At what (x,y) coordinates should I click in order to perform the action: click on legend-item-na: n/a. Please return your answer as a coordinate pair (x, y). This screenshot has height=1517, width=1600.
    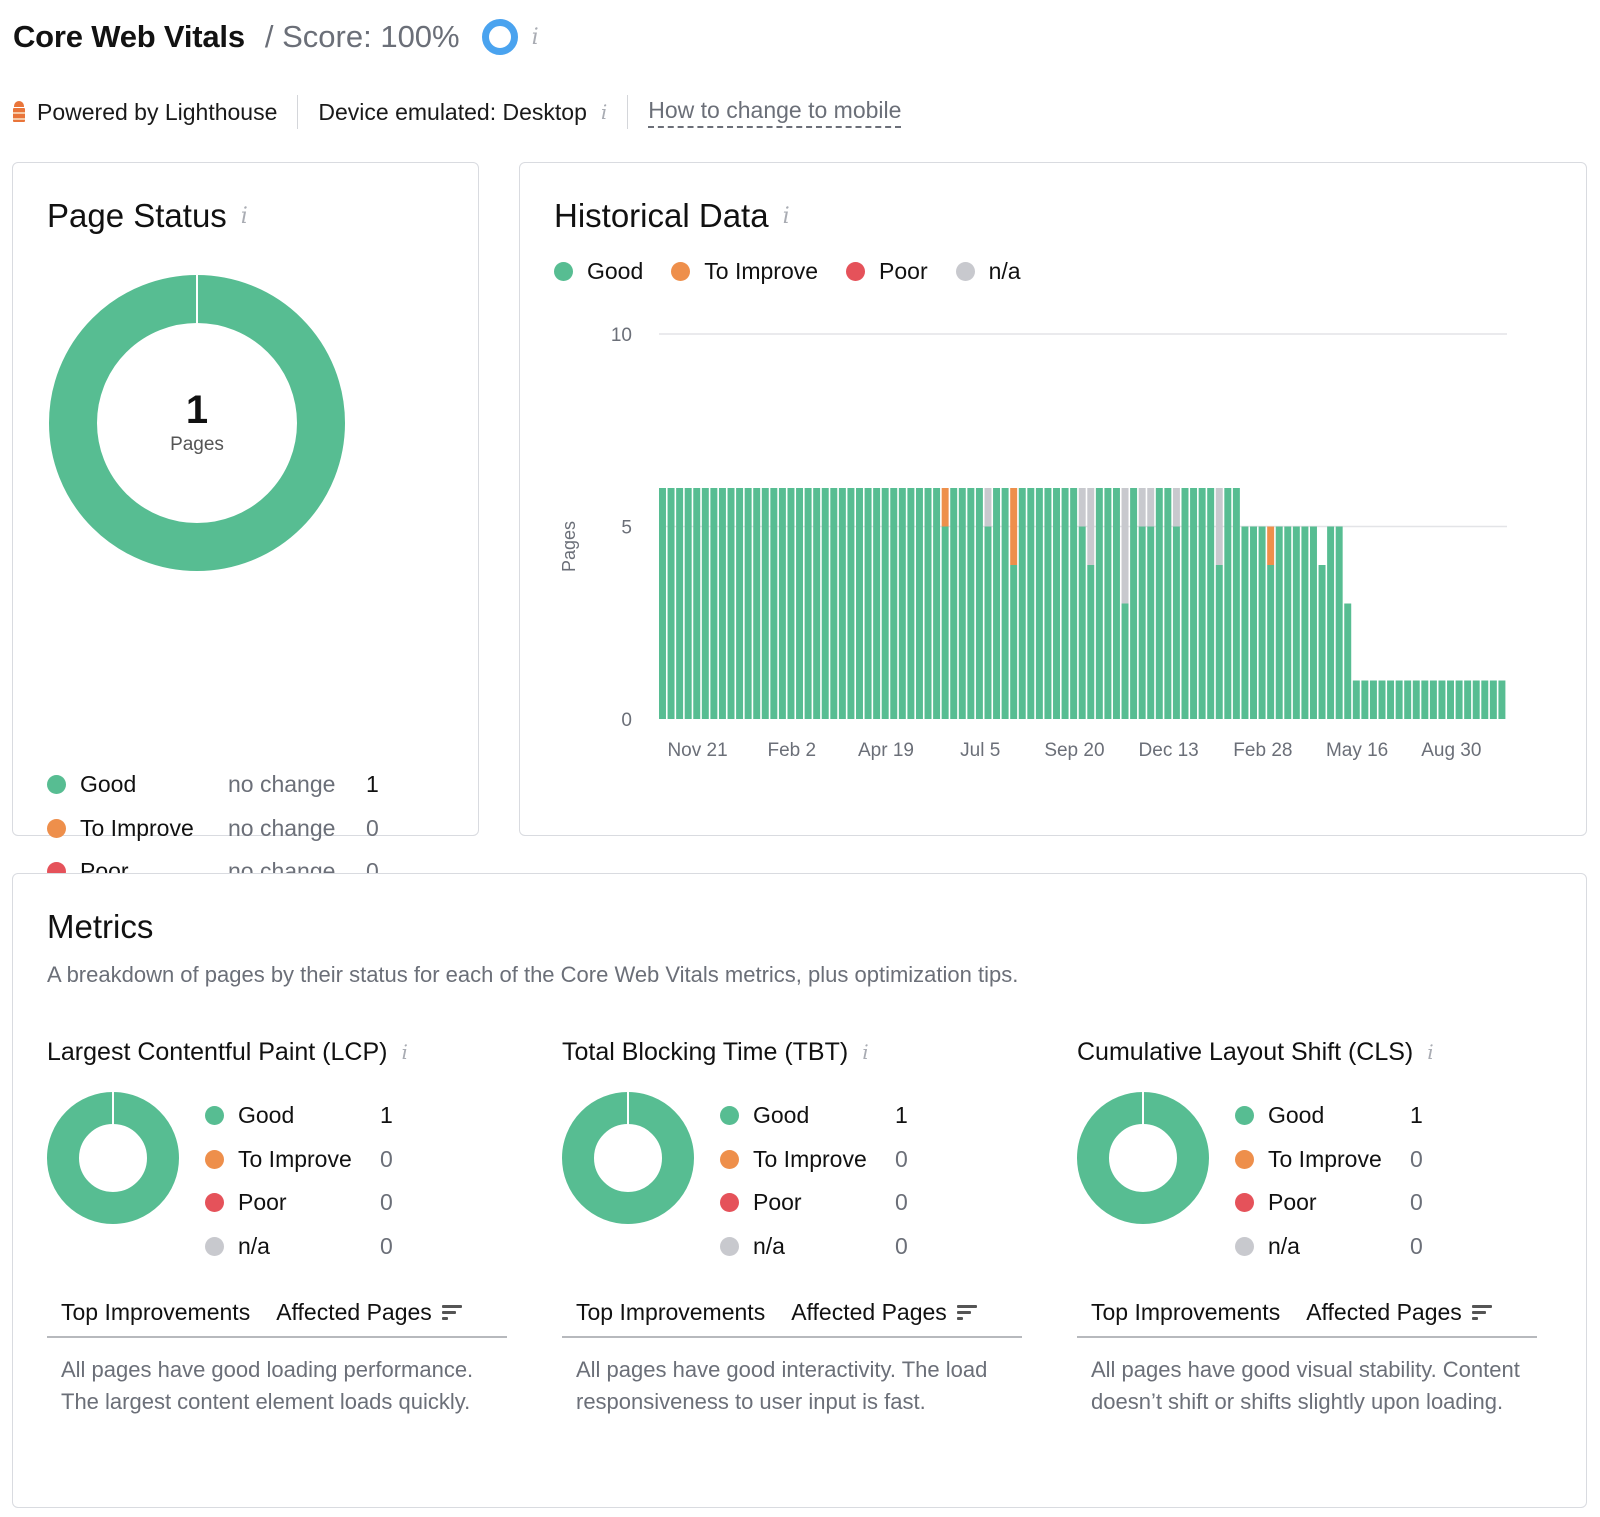
    Looking at the image, I should click on (988, 271).